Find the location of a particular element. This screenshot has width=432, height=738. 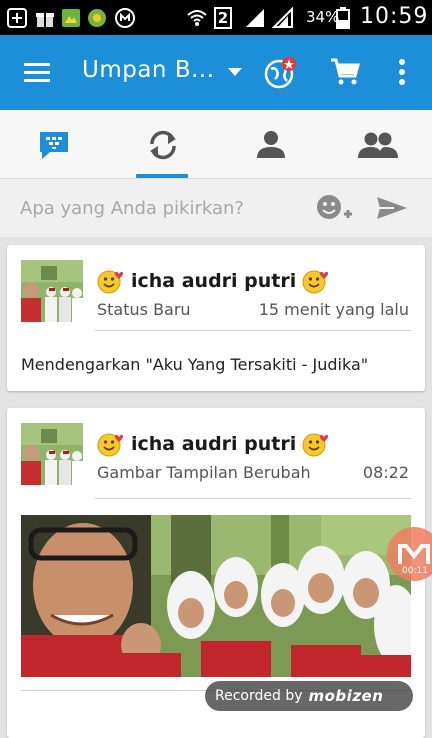

update-time: 15 menit yang lalu is located at coordinates (333, 309).